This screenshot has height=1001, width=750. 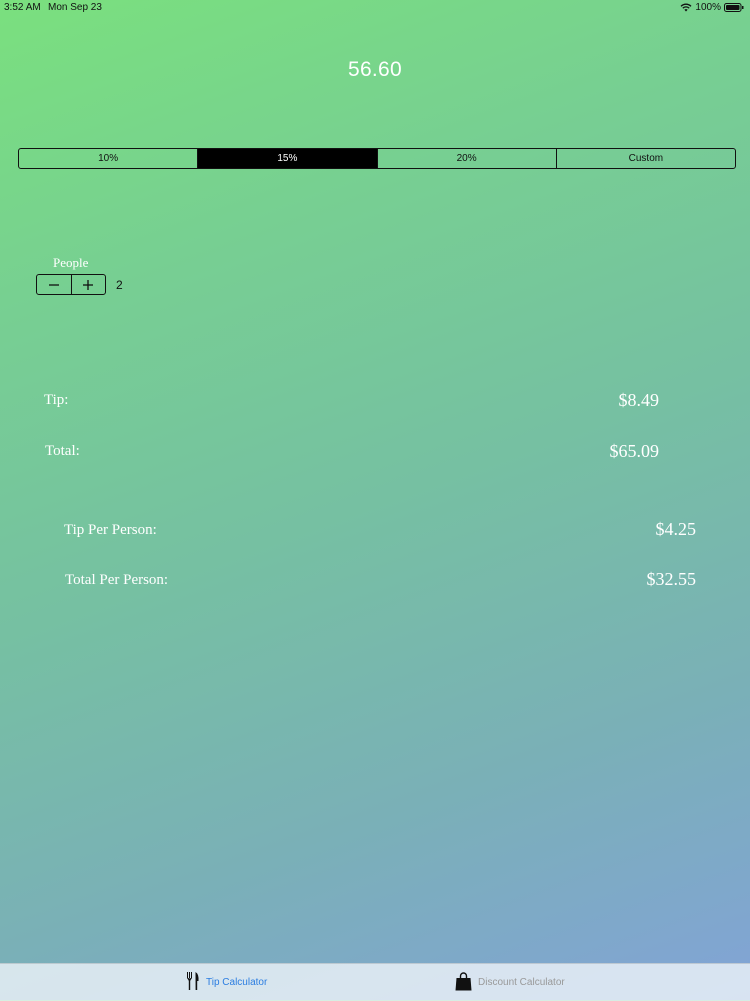 What do you see at coordinates (375, 982) in the screenshot?
I see `tab-bar: Tip Calculator Discount Calculator` at bounding box center [375, 982].